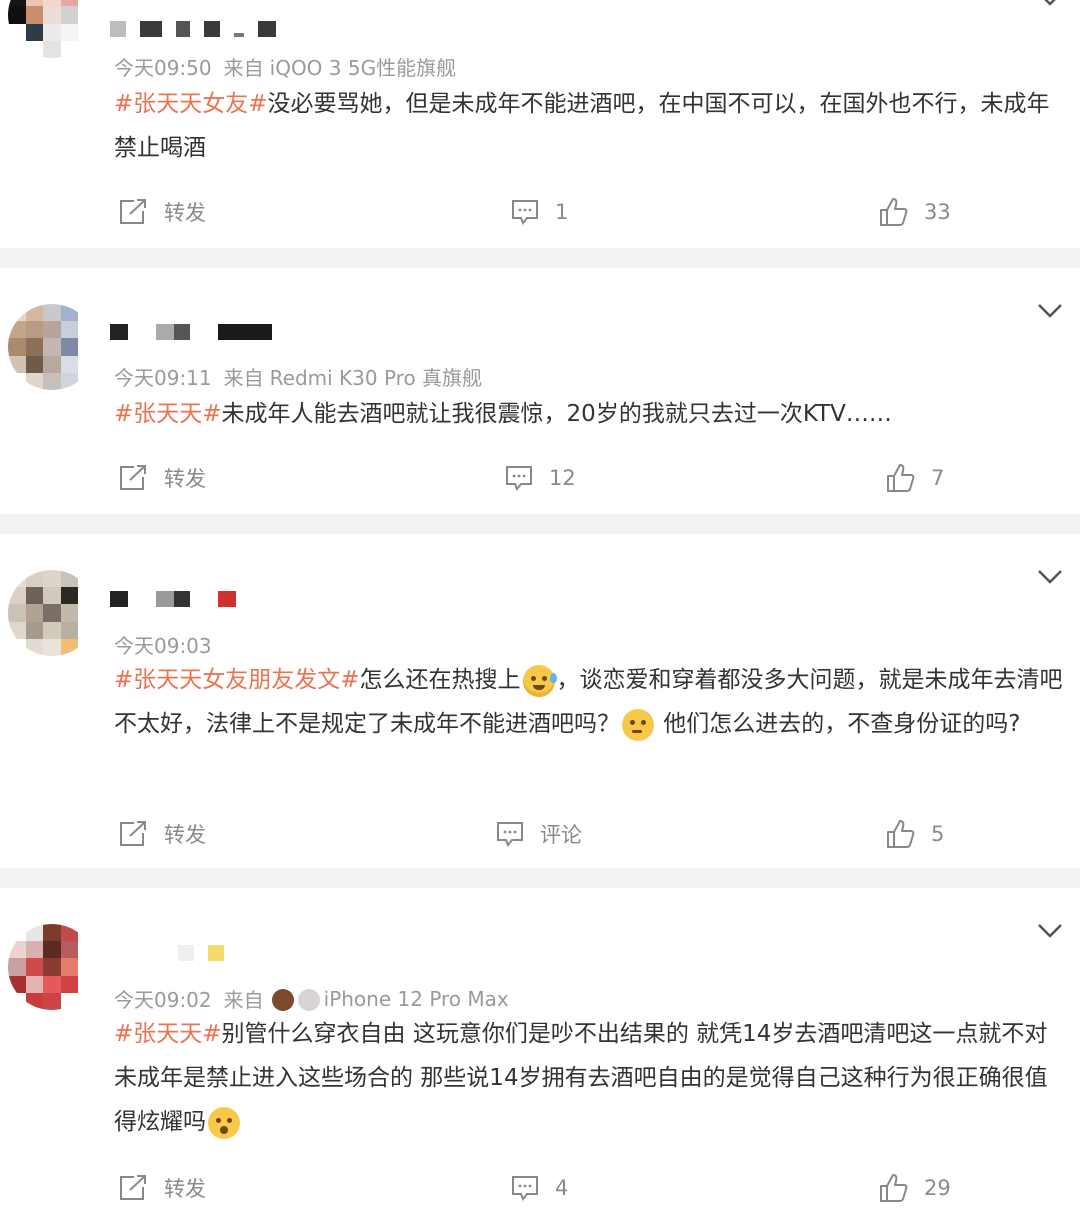 This screenshot has width=1080, height=1211. I want to click on action-bar: 转发 12 7, so click(540, 478).